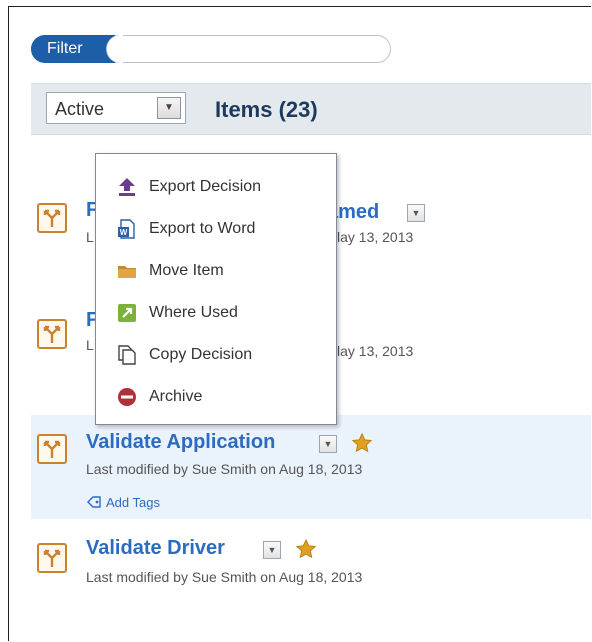 The image size is (592, 642). Describe the element at coordinates (94, 502) in the screenshot. I see `tag-icon` at that location.